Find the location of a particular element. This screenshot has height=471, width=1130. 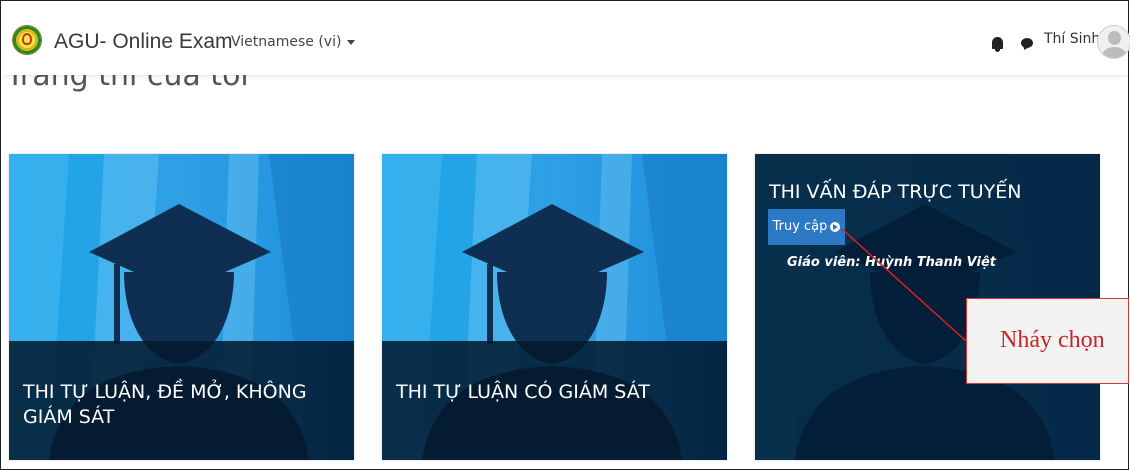

annotation-callout: Nháy chọn is located at coordinates (1047, 341).